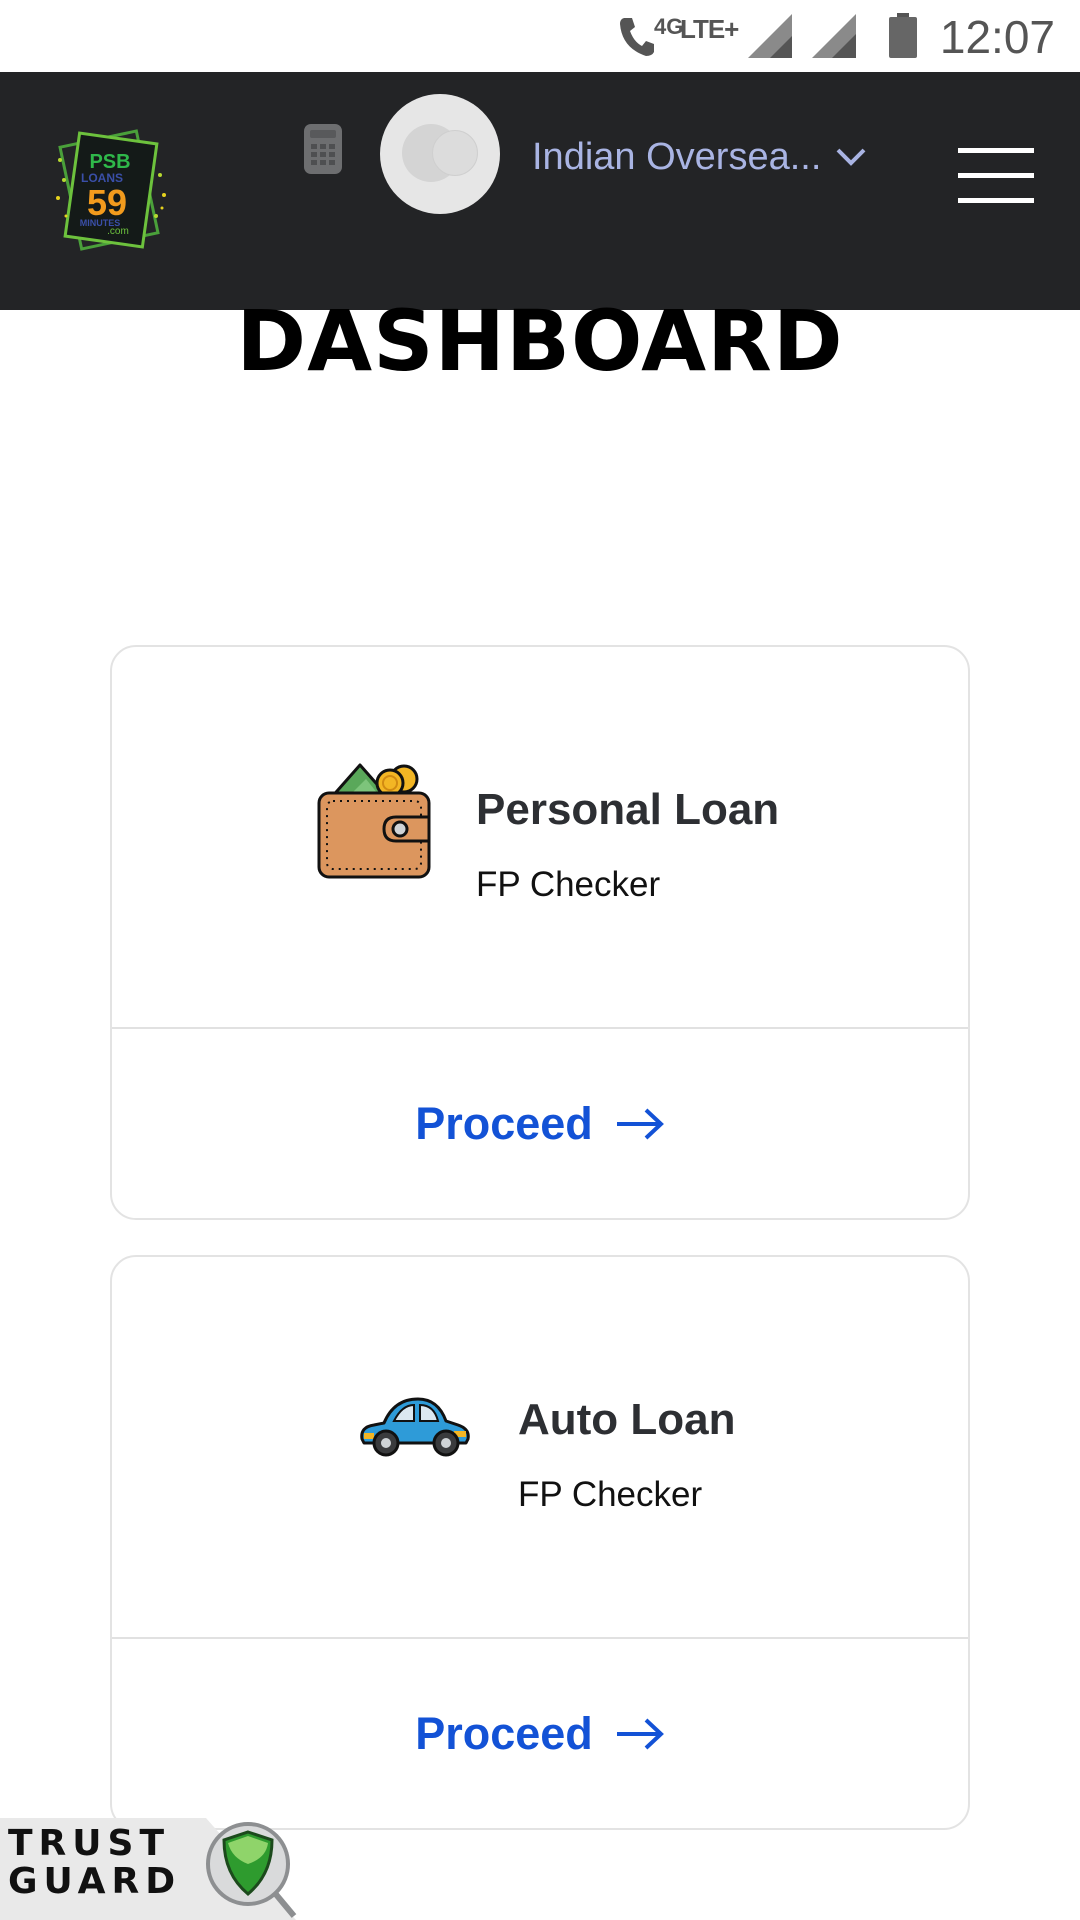 Image resolution: width=1080 pixels, height=1920 pixels. I want to click on page-title: DASHBOARD, so click(540, 341).